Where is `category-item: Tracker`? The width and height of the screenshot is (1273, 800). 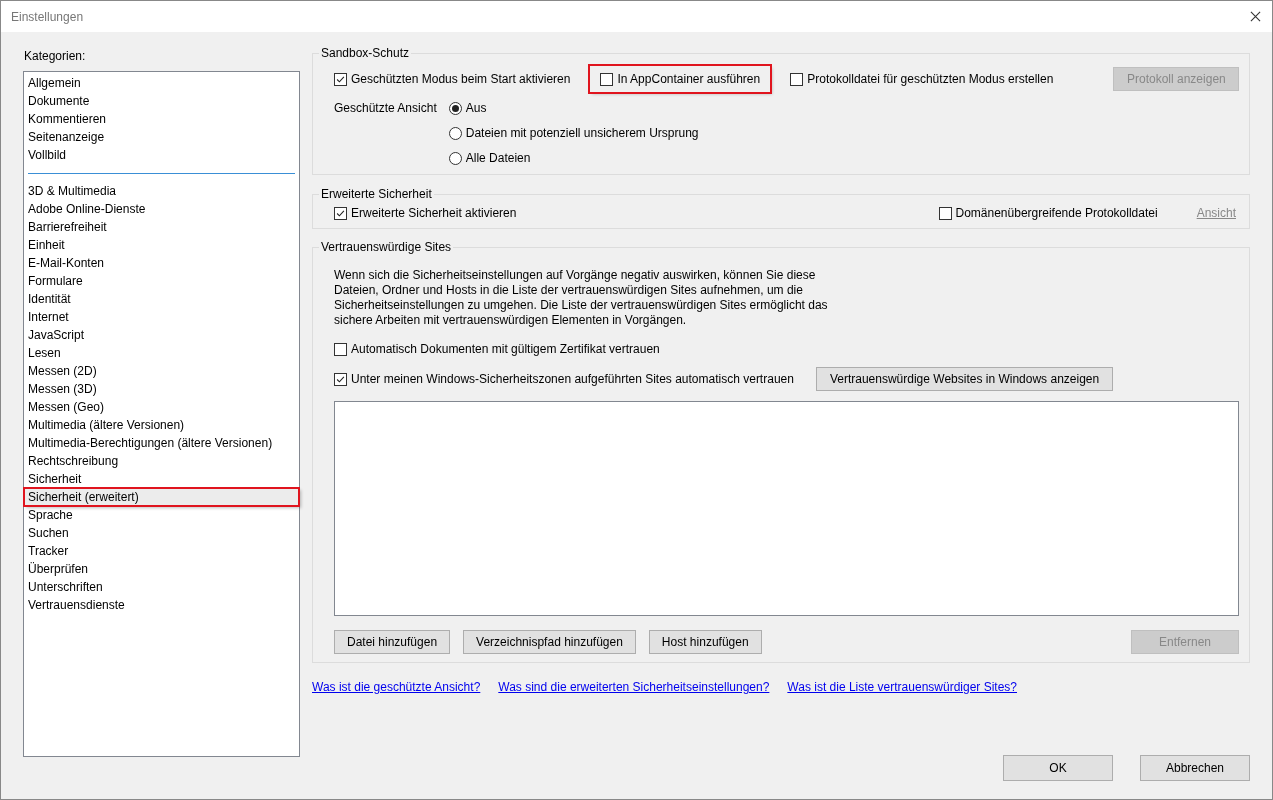
category-item: Tracker is located at coordinates (161, 551).